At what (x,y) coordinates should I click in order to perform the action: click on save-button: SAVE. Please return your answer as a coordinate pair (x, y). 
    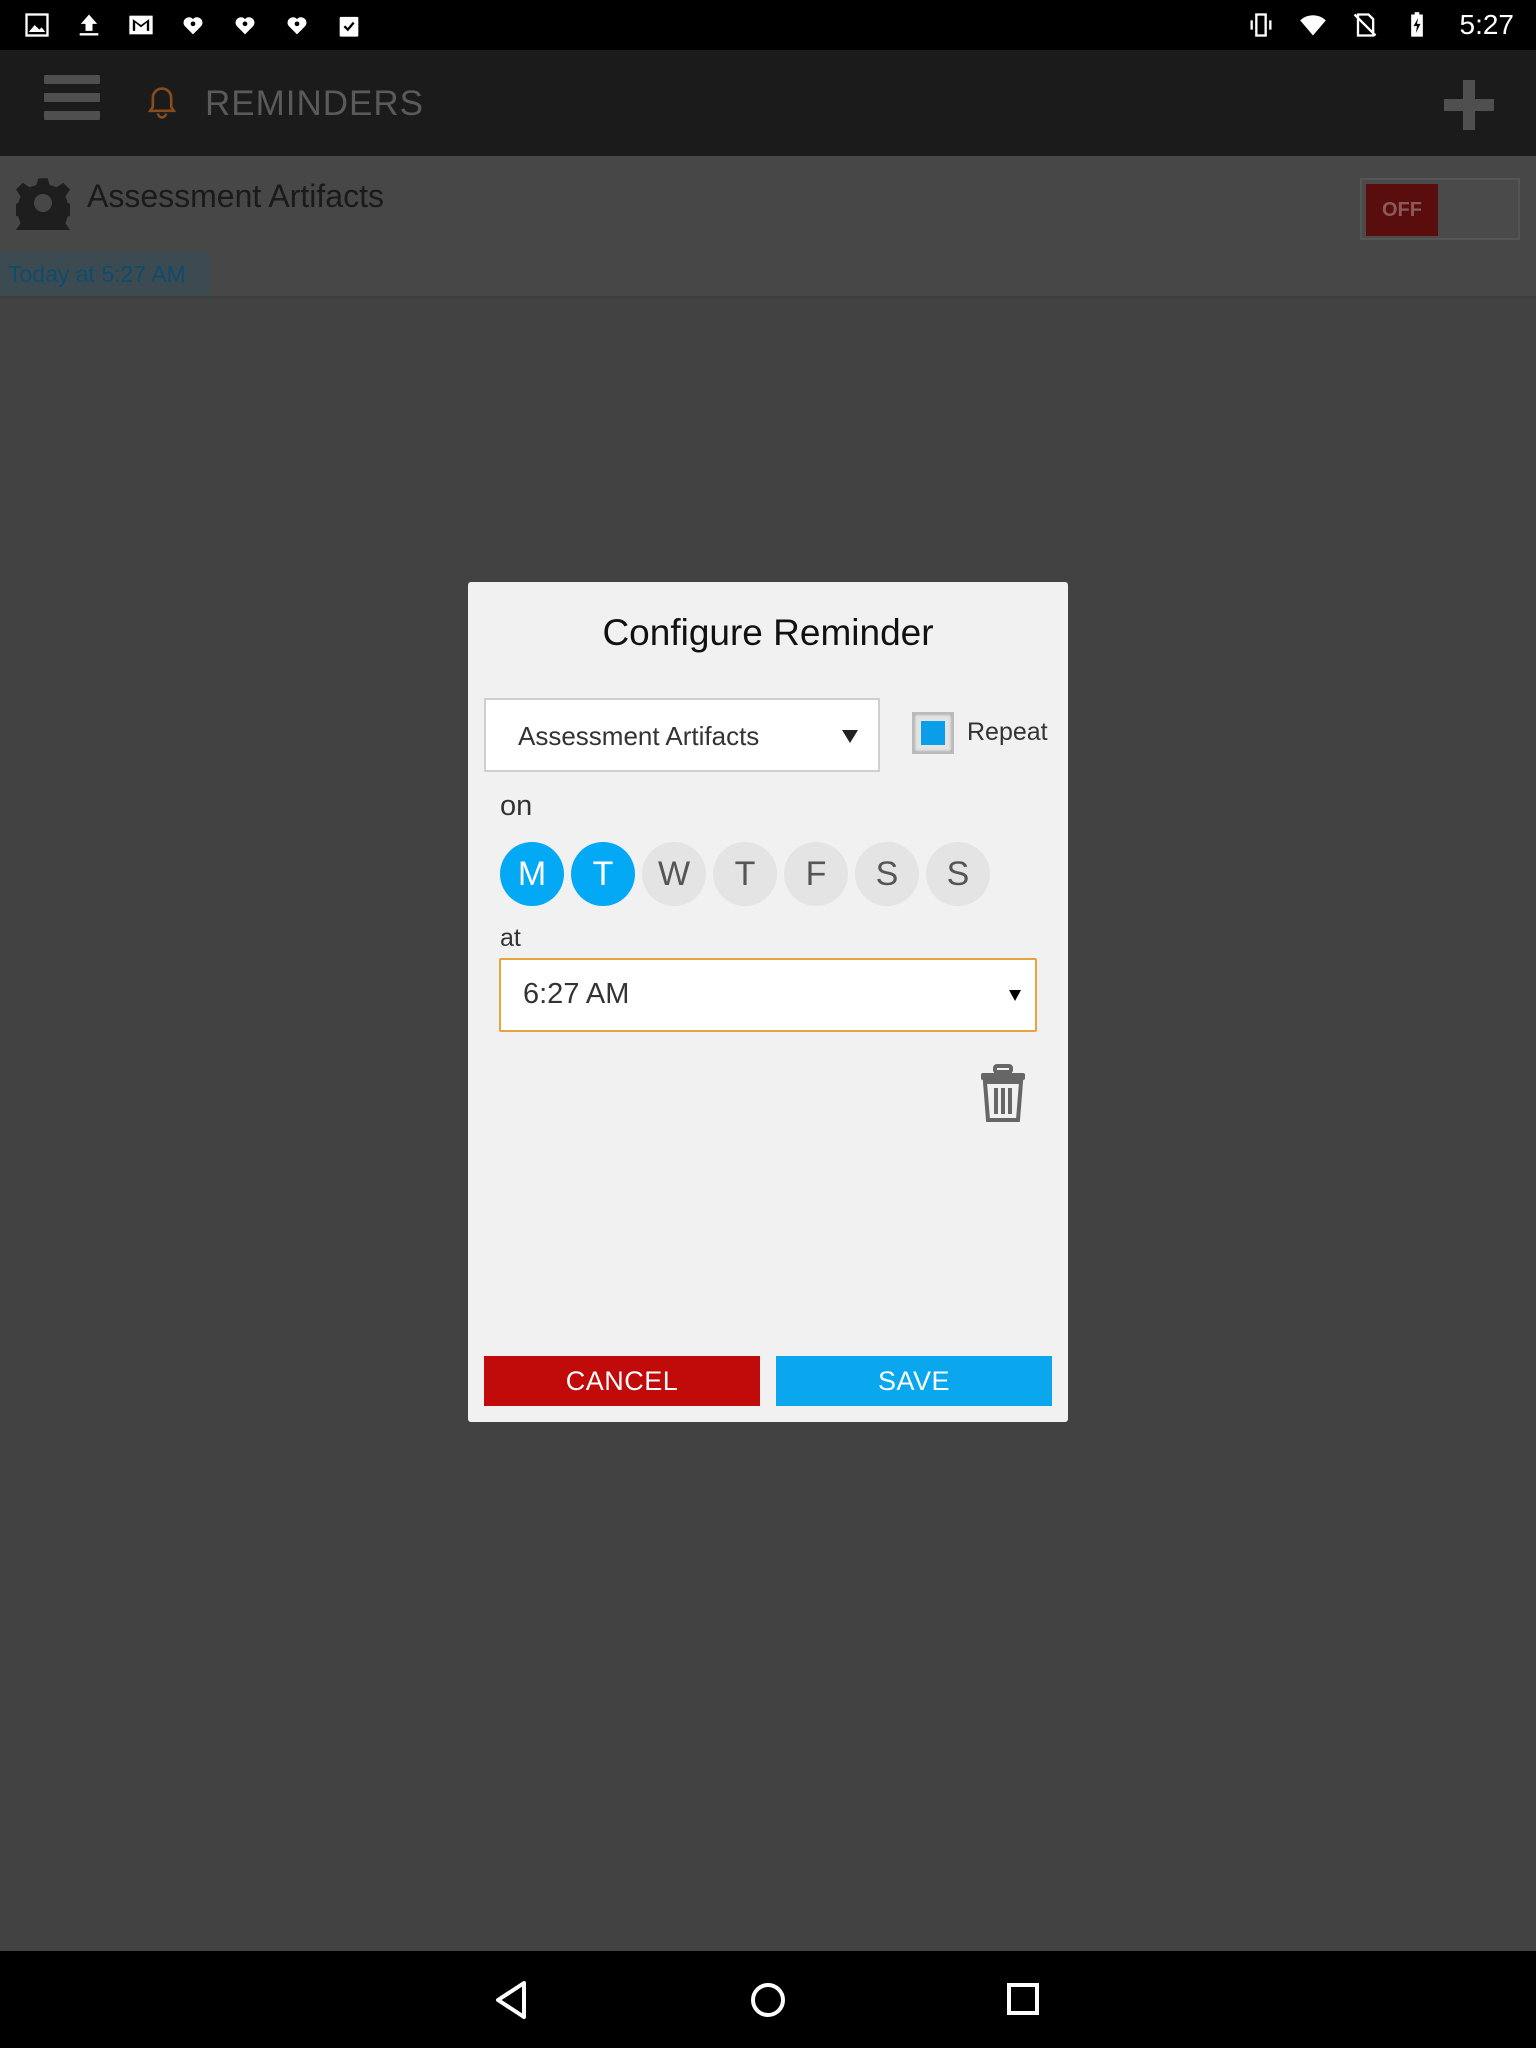
    Looking at the image, I should click on (914, 1381).